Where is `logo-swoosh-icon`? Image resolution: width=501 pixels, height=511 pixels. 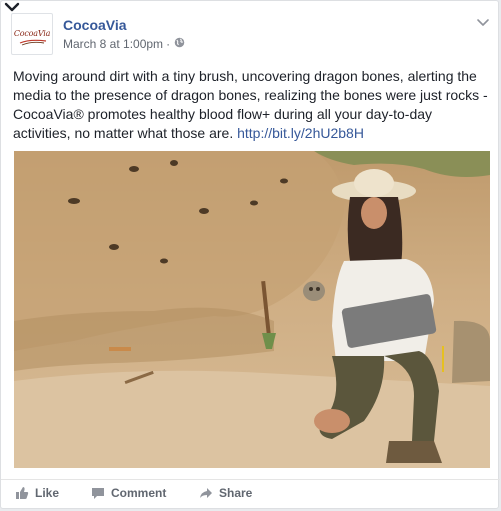
logo-swoosh-icon is located at coordinates (33, 42).